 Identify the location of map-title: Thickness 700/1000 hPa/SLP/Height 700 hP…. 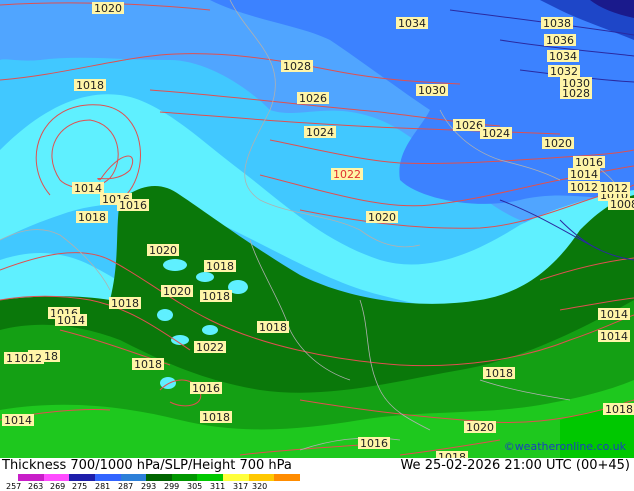
(147, 465).